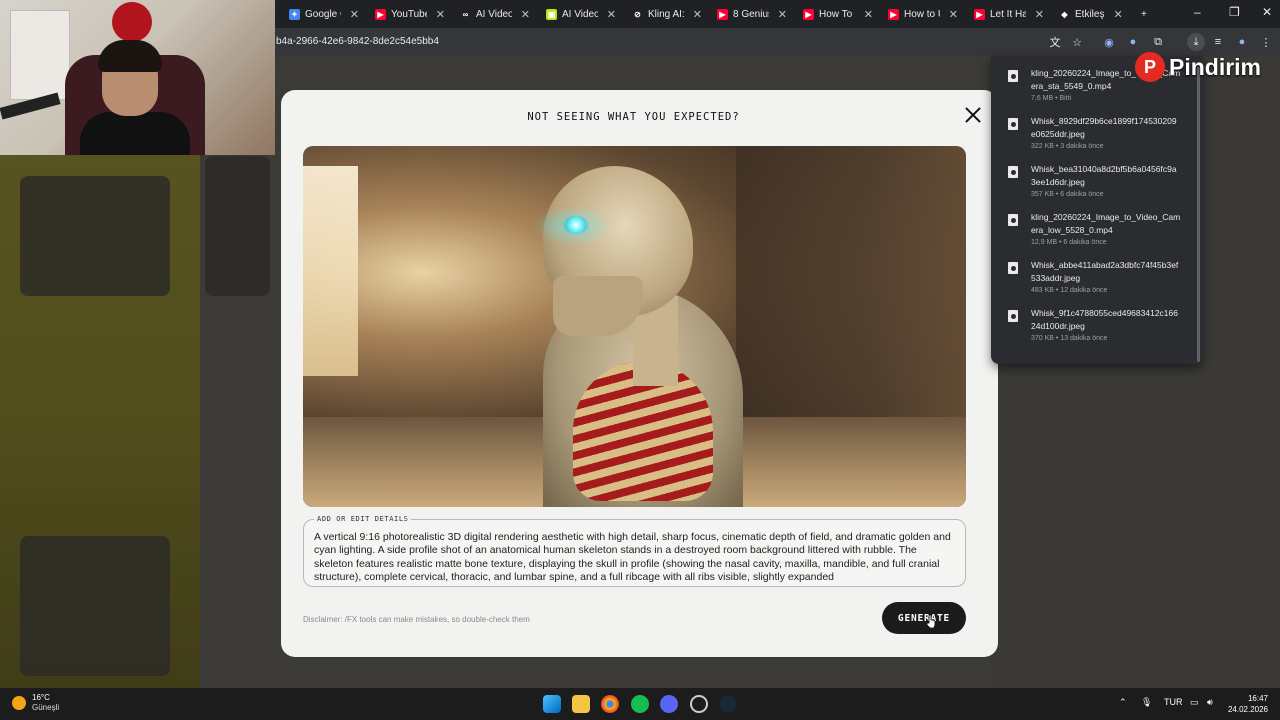 Image resolution: width=1280 pixels, height=720 pixels. What do you see at coordinates (667, 14) in the screenshot?
I see `tab-item: ⊘ Kling AI: N ✕` at bounding box center [667, 14].